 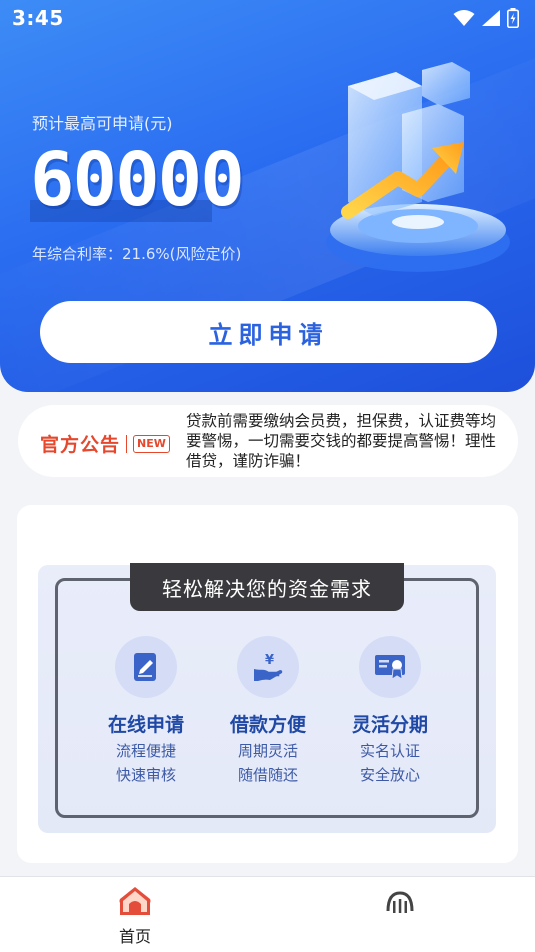 I want to click on max-amount-value: 60000, so click(x=137, y=180).